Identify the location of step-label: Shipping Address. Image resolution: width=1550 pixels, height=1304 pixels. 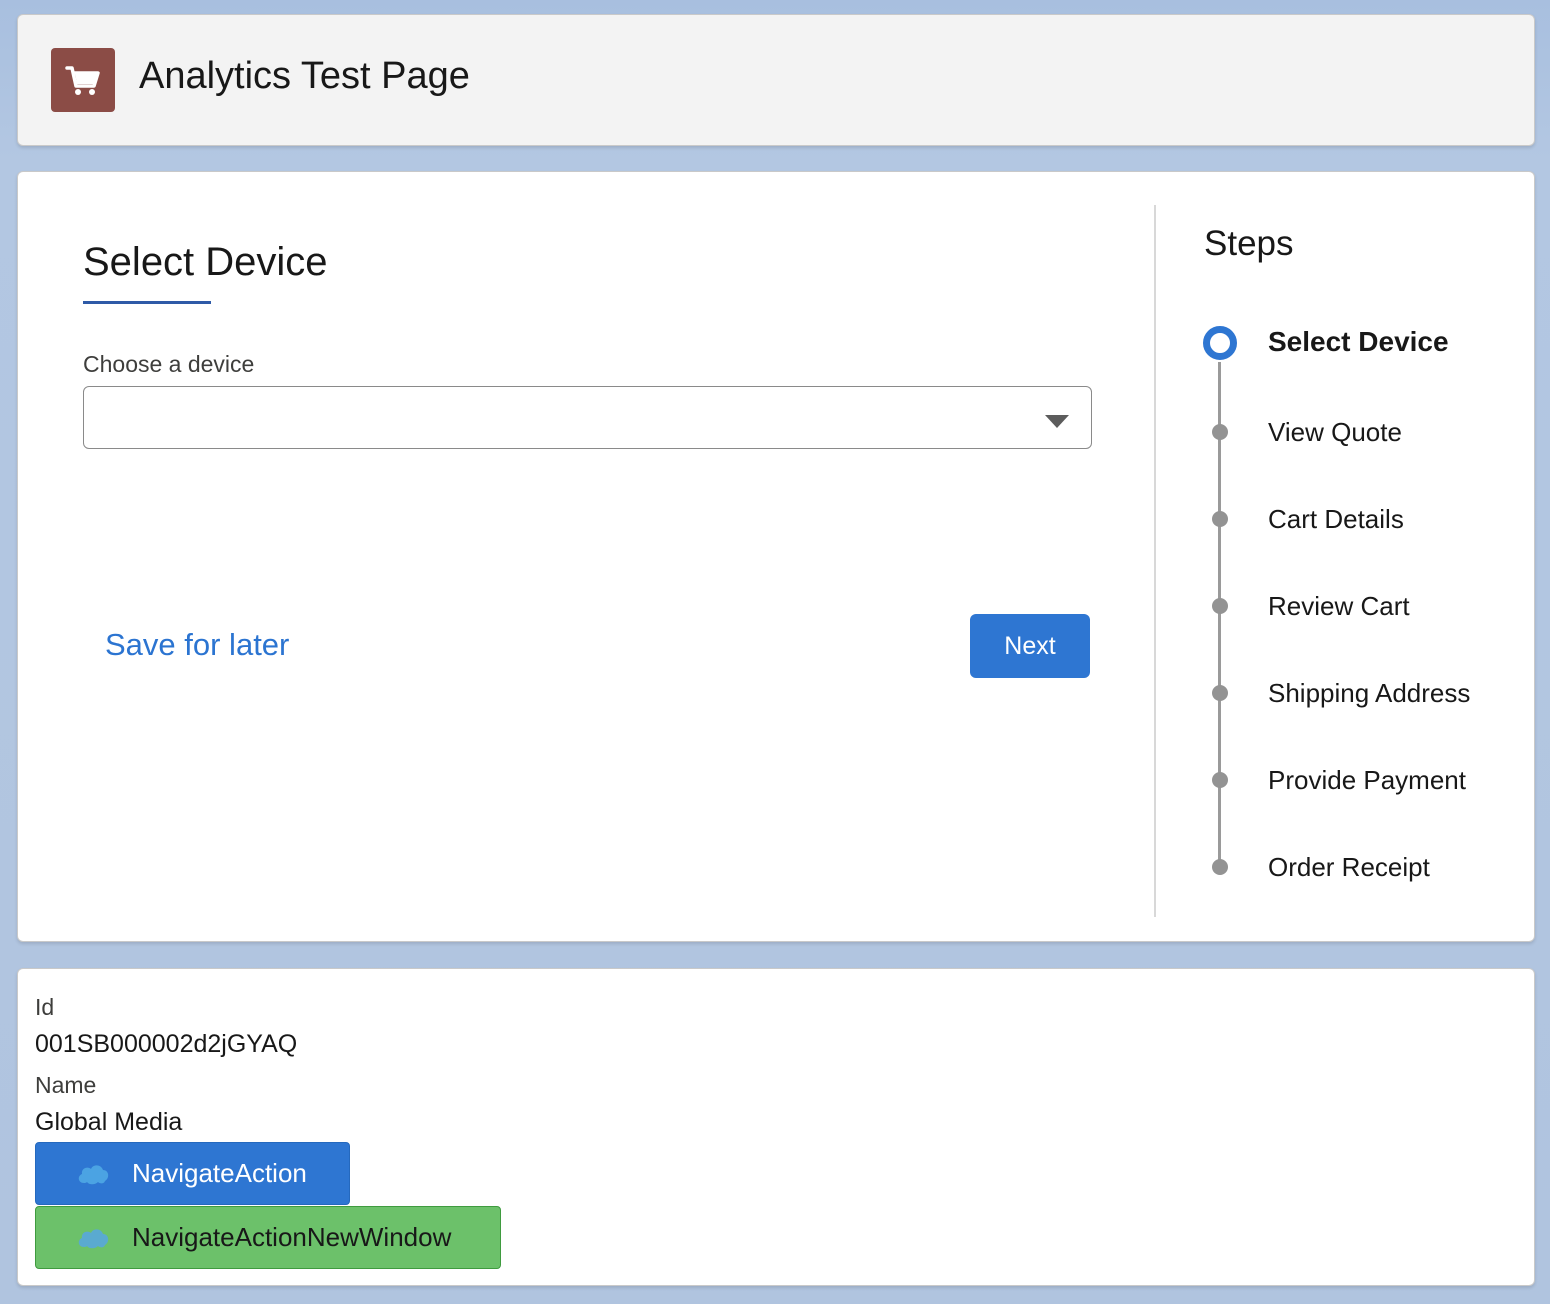
(1369, 693).